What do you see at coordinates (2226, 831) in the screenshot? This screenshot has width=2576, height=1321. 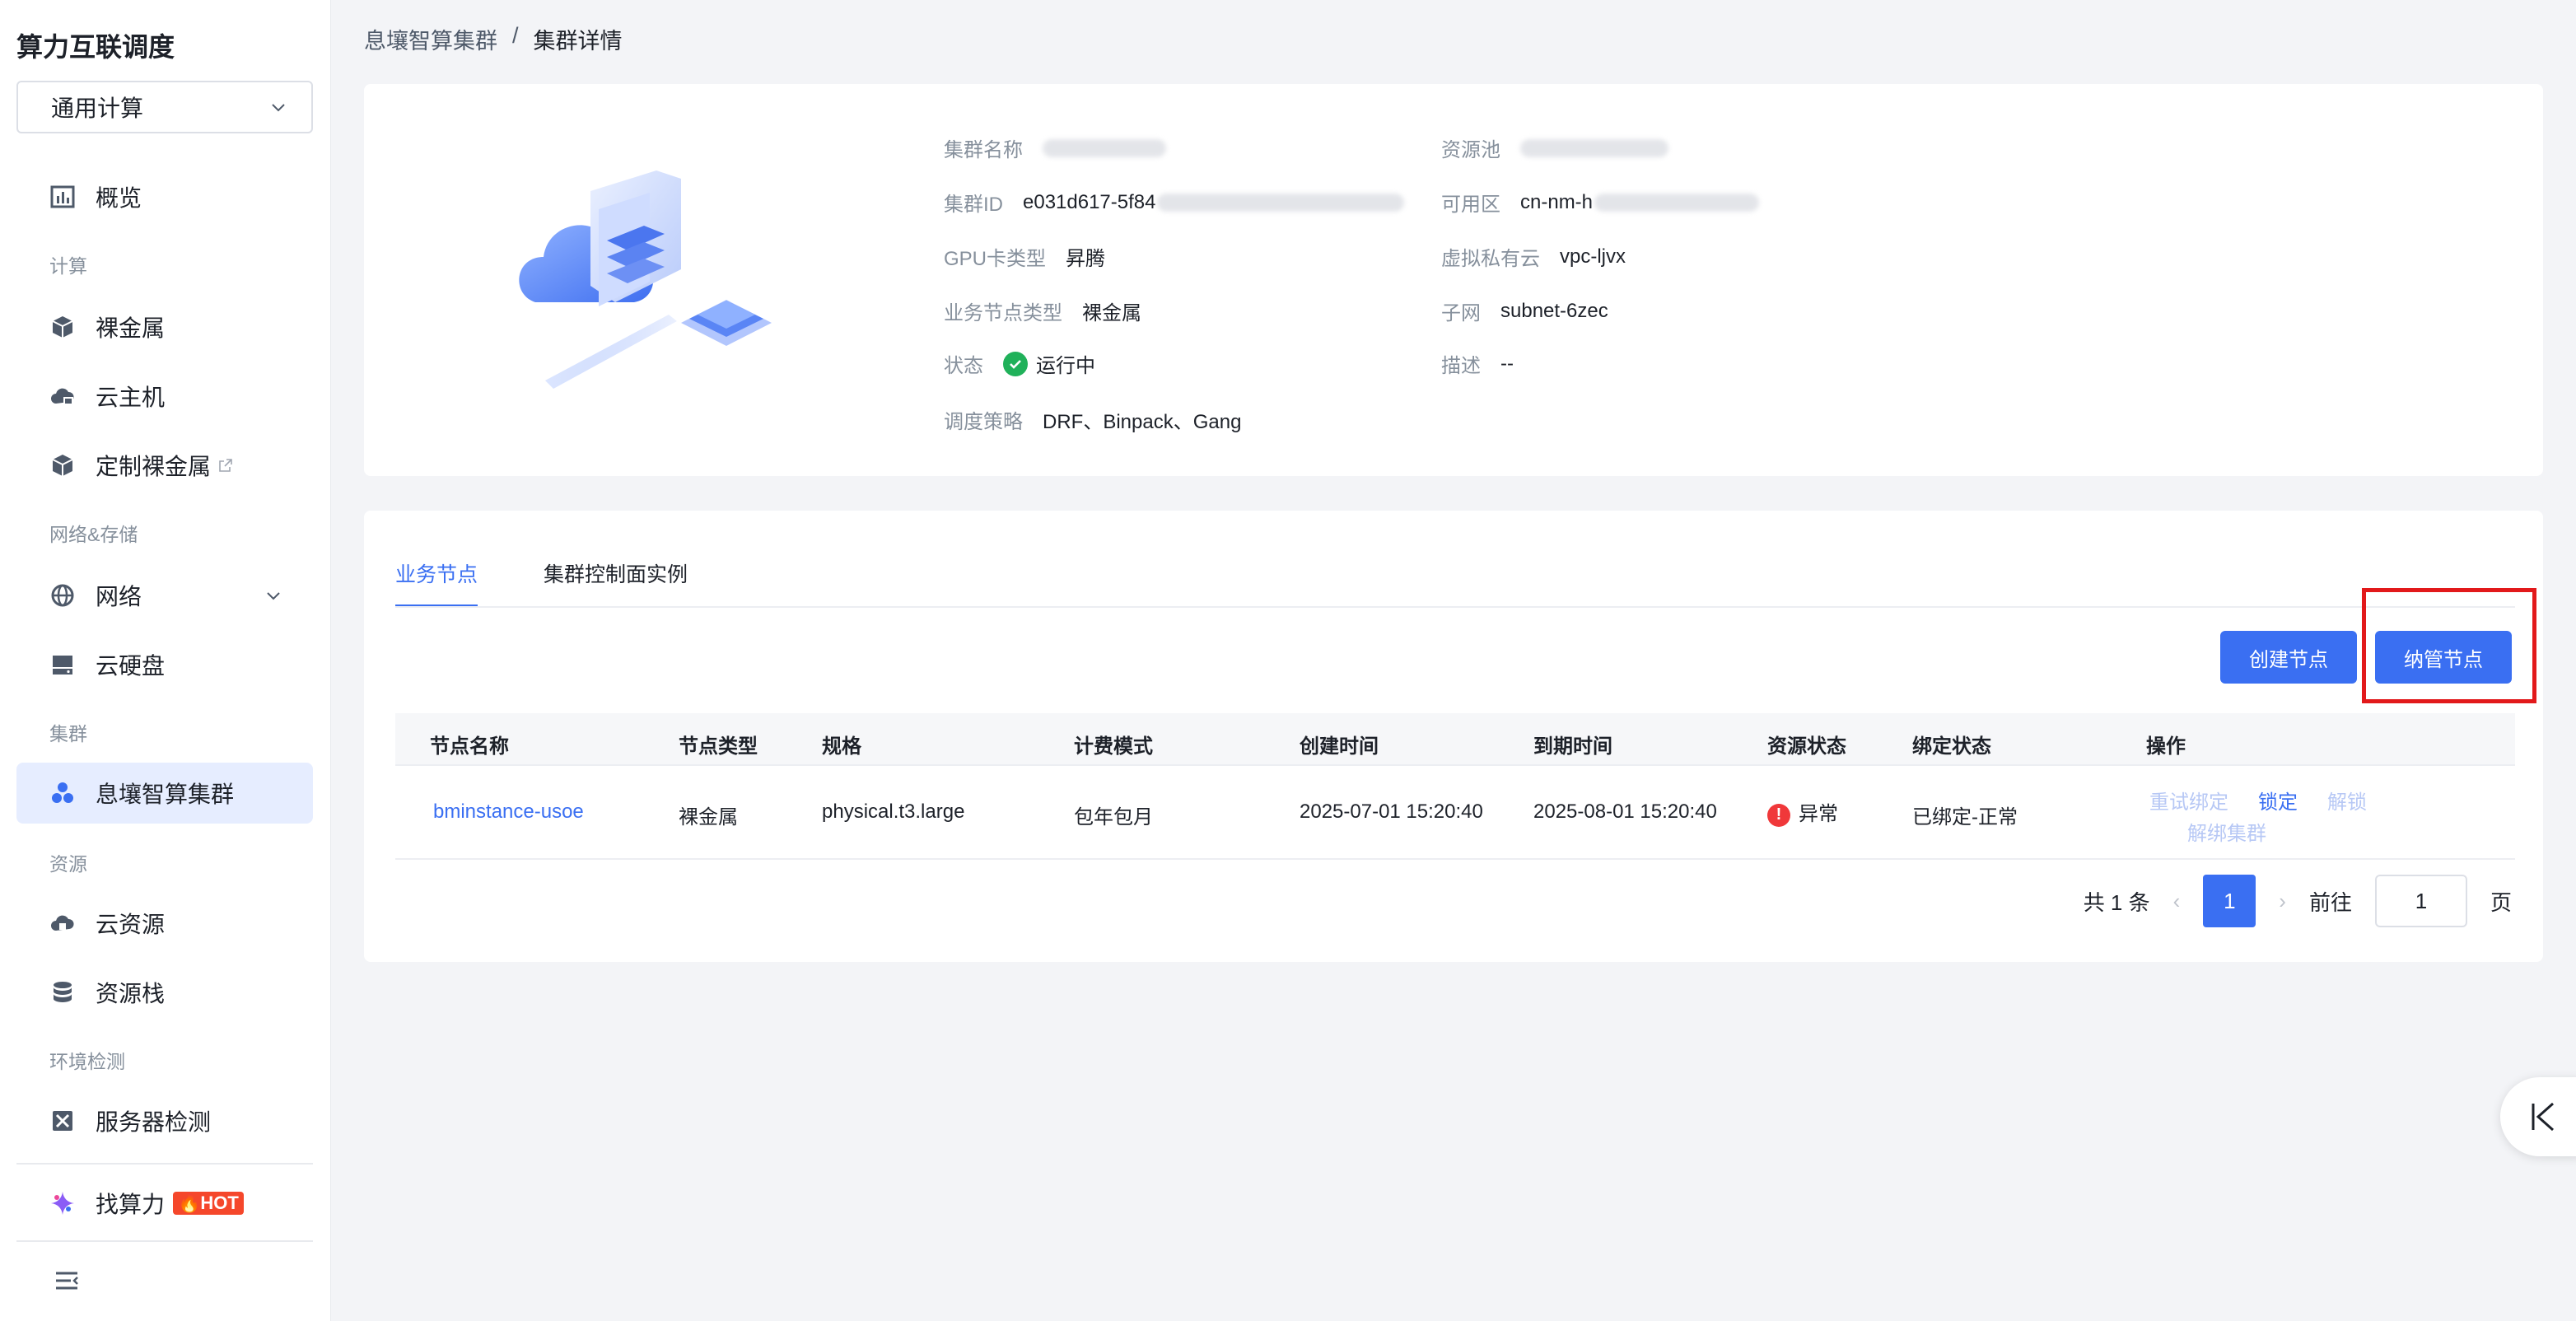 I see `unbind-cluster-link: 解绑集群` at bounding box center [2226, 831].